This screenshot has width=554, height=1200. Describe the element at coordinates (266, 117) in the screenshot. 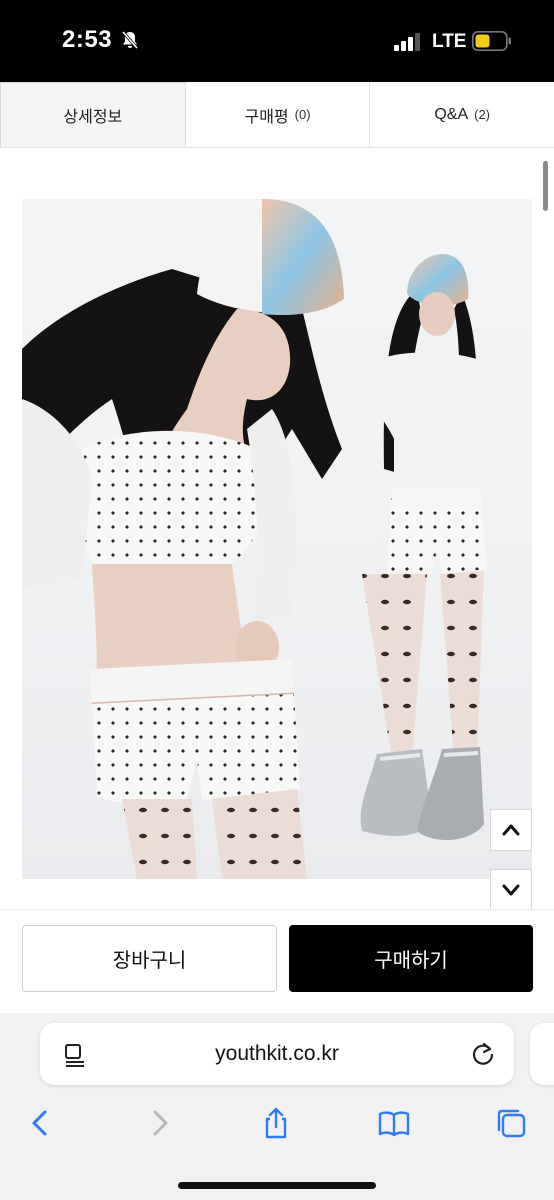

I see `tab-label: 구매평` at that location.